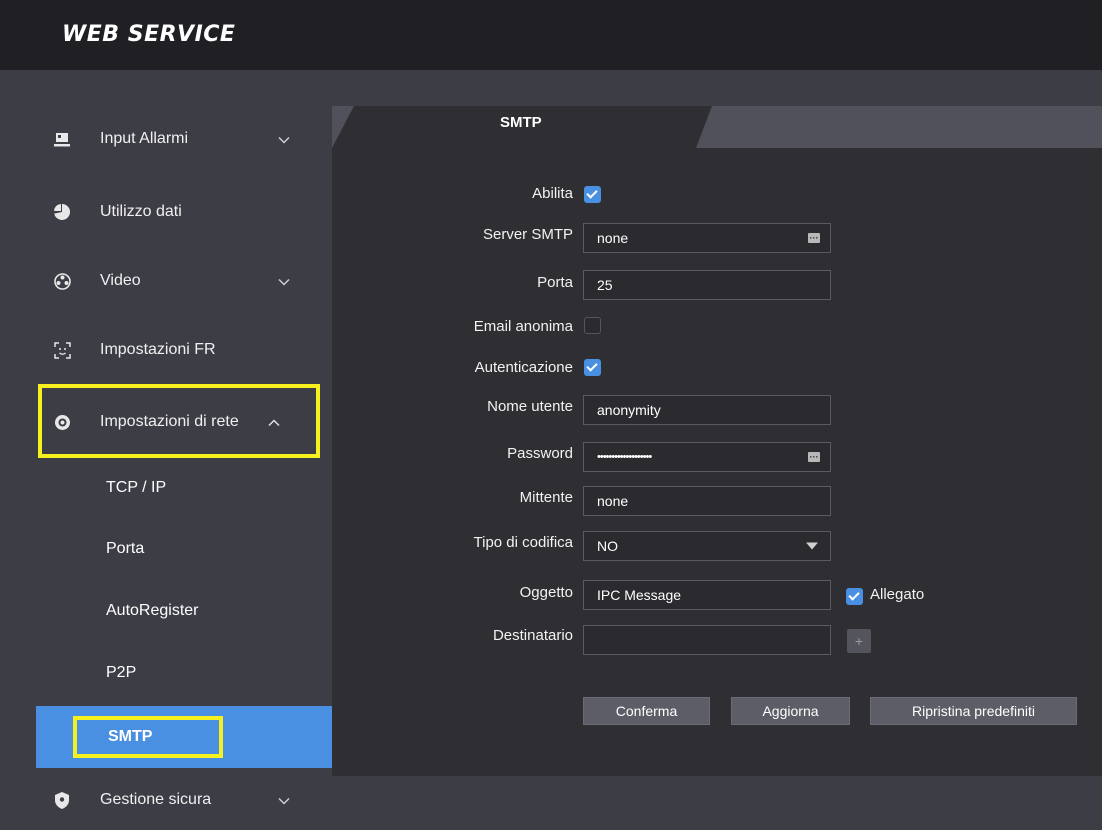 The width and height of the screenshot is (1102, 830). I want to click on sidebar-subitem-label: Porta, so click(125, 548).